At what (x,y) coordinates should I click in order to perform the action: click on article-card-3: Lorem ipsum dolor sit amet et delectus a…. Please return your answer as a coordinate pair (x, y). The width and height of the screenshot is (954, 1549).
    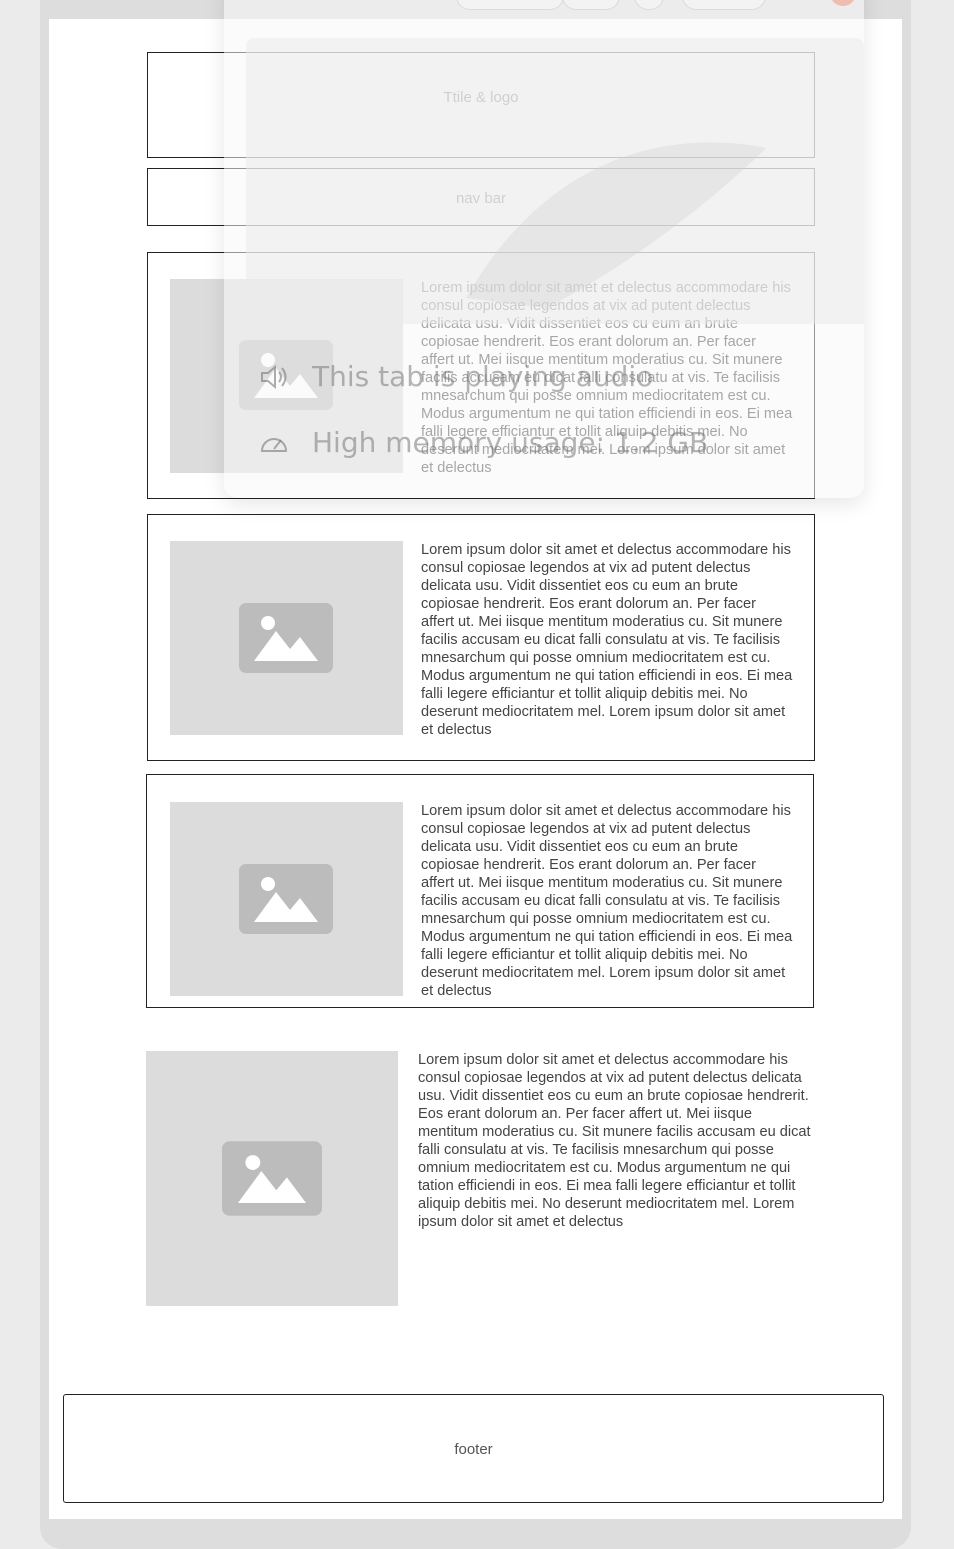
    Looking at the image, I should click on (480, 891).